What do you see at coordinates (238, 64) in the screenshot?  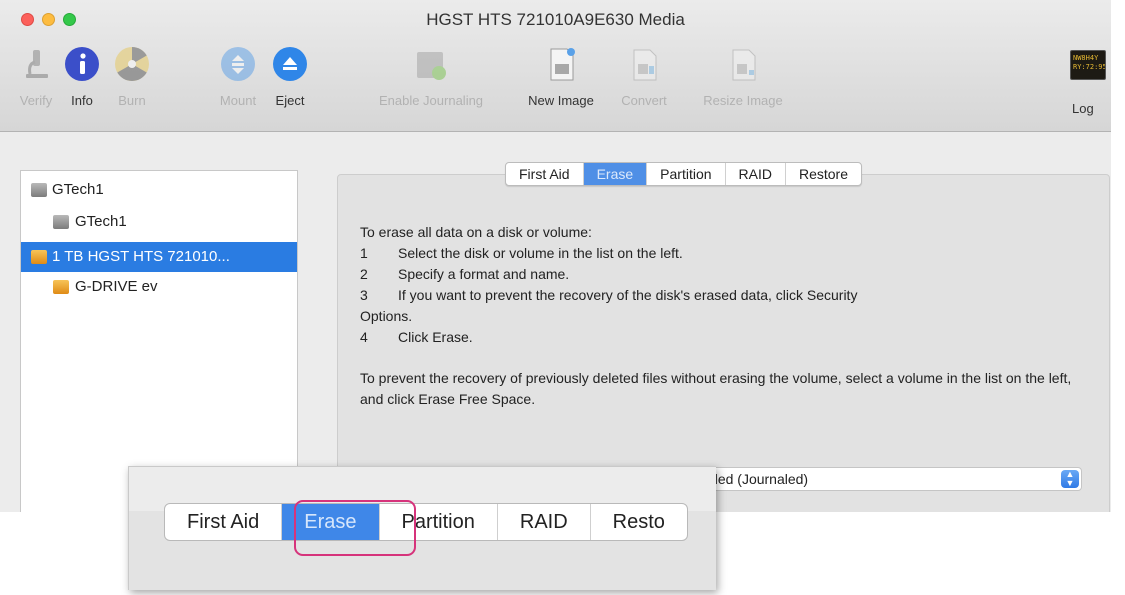 I see `mount-icon` at bounding box center [238, 64].